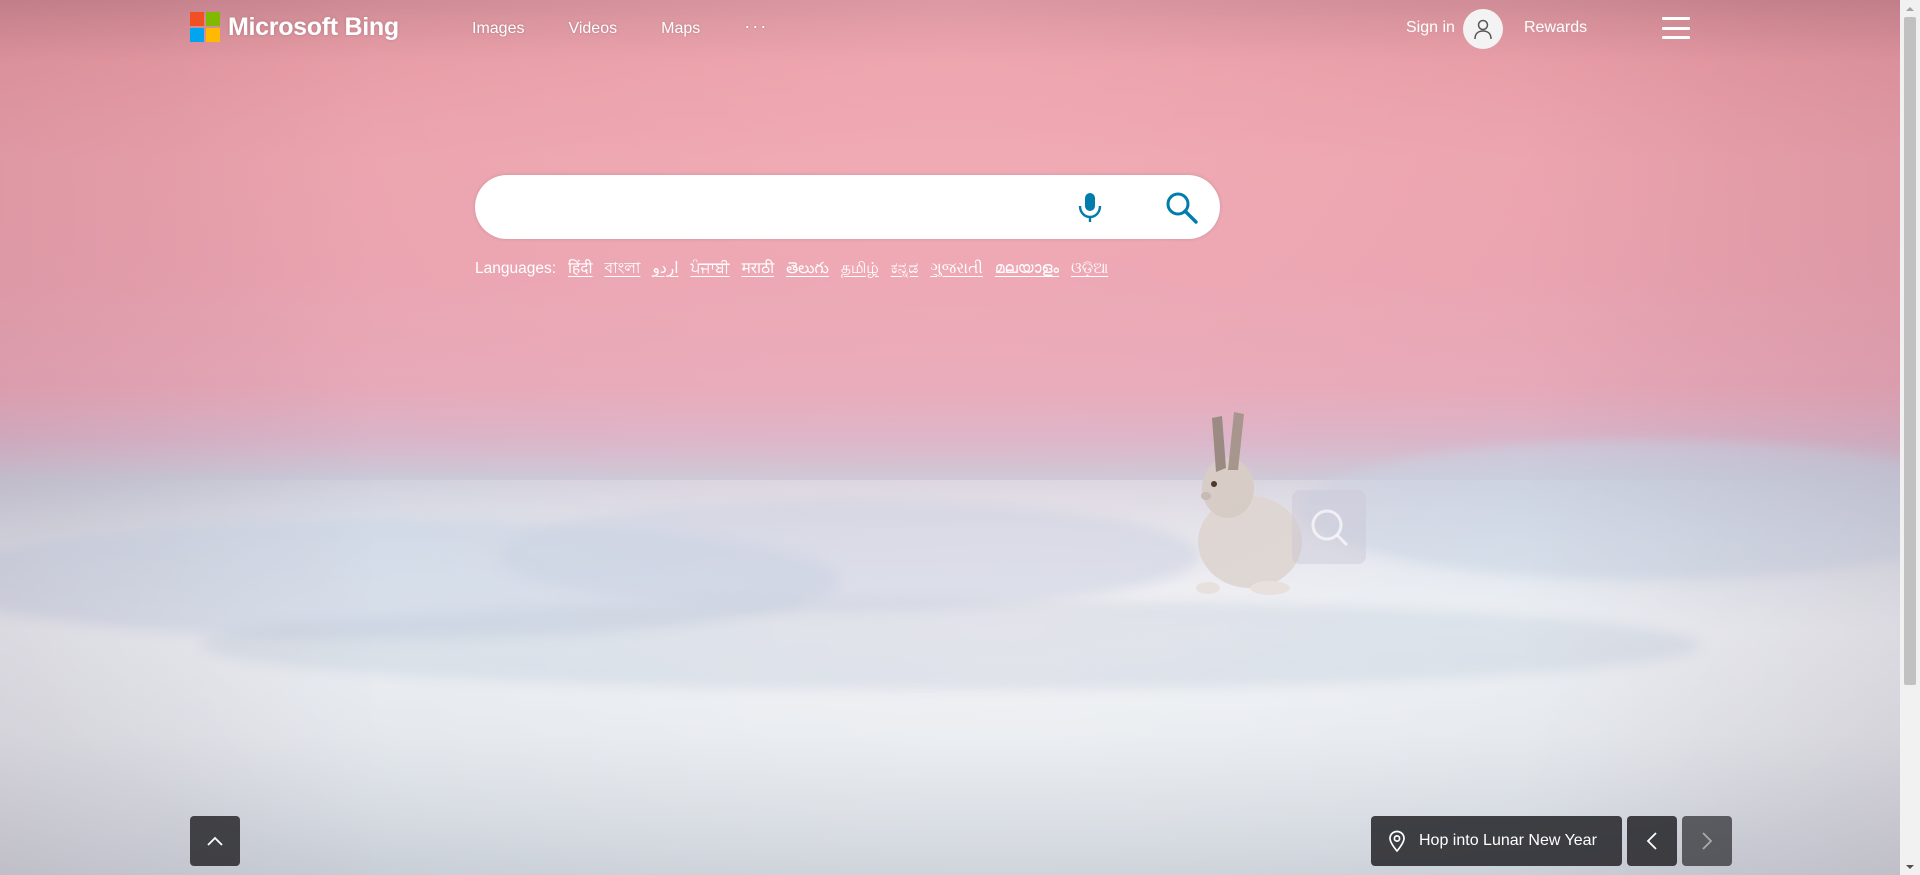 This screenshot has height=875, width=1920. Describe the element at coordinates (1397, 841) in the screenshot. I see `location-pin-icon` at that location.